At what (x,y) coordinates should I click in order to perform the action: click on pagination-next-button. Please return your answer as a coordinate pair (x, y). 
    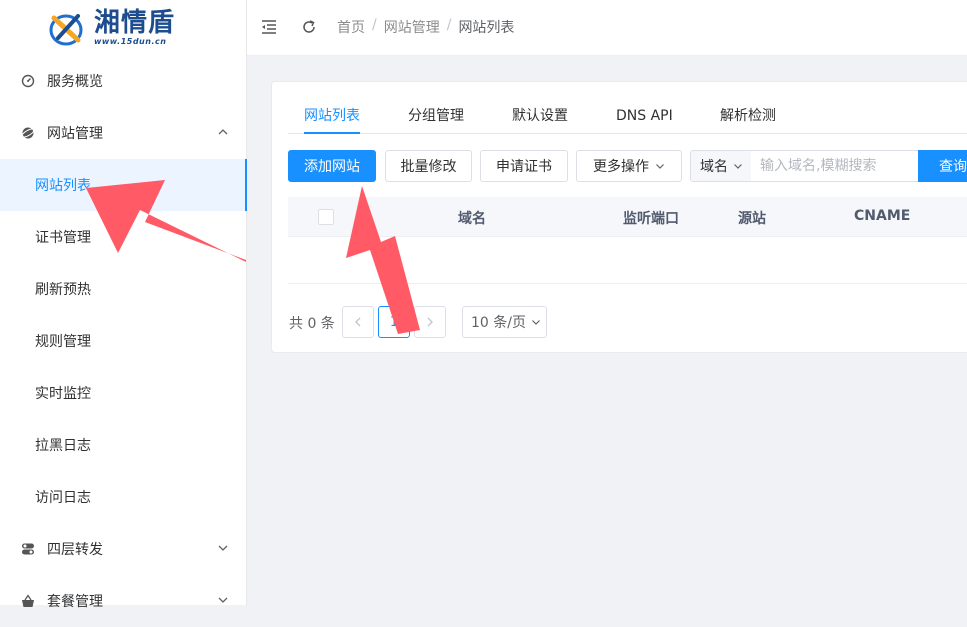
    Looking at the image, I should click on (430, 322).